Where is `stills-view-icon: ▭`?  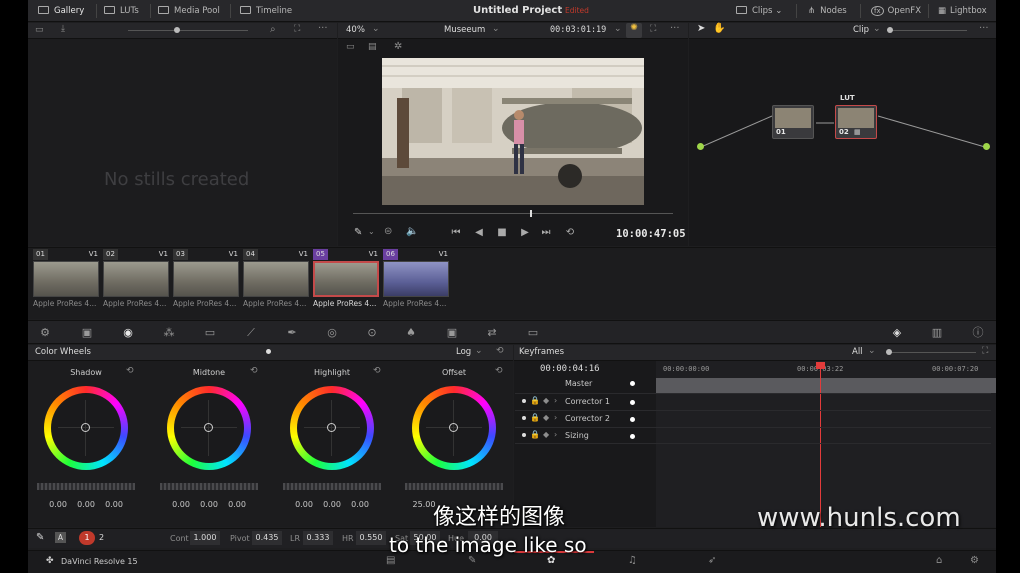 stills-view-icon: ▭ is located at coordinates (39, 30).